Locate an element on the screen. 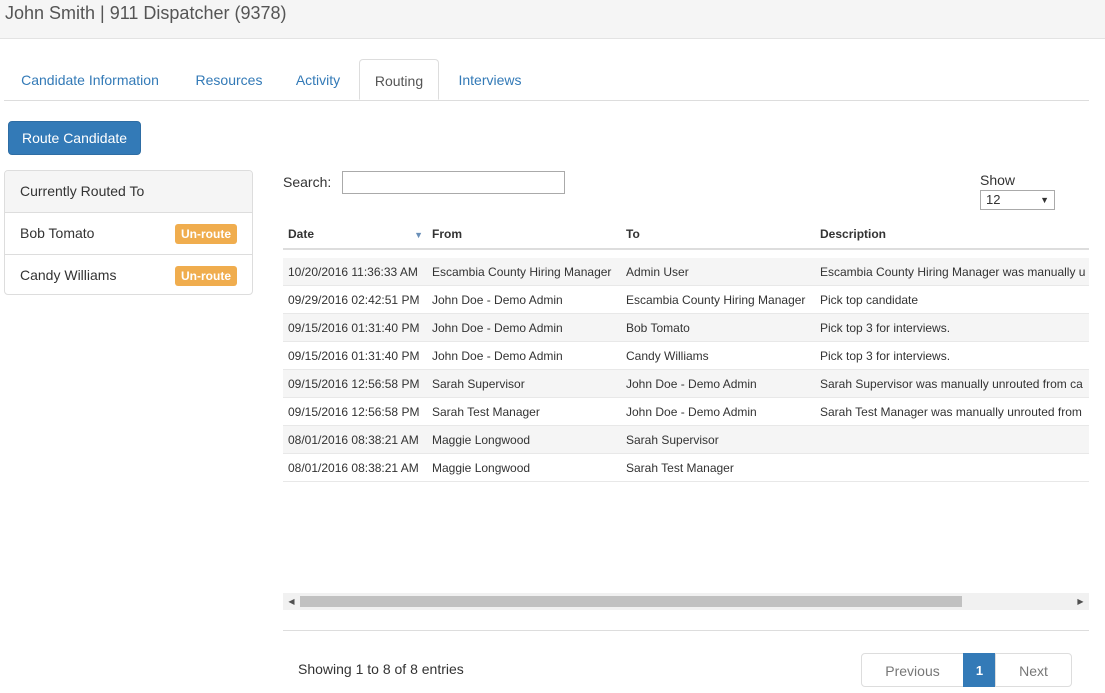 The width and height of the screenshot is (1105, 693). cell-from: Sarah Test Manager is located at coordinates (524, 411).